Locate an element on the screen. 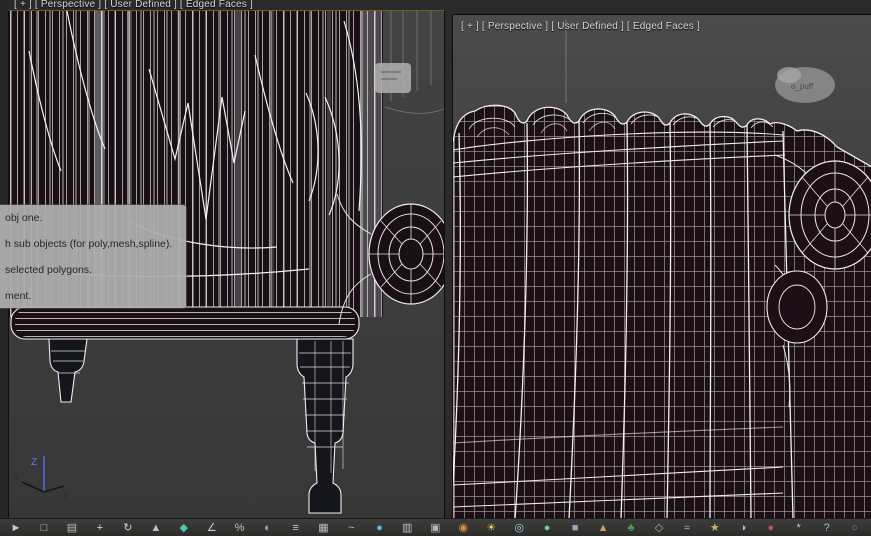 This screenshot has height=536, width=871. x-axis-line is located at coordinates (33, 487).